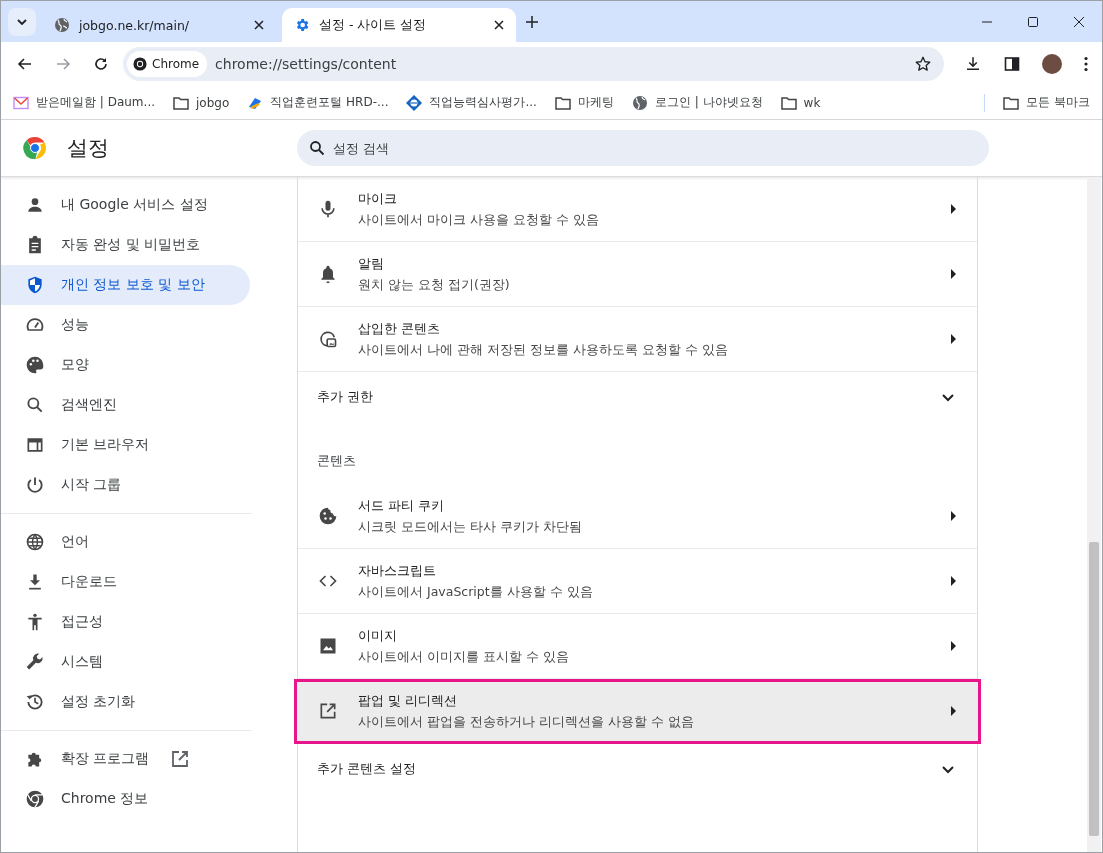  I want to click on address-bar: Chrome chrome://settings/content, so click(533, 64).